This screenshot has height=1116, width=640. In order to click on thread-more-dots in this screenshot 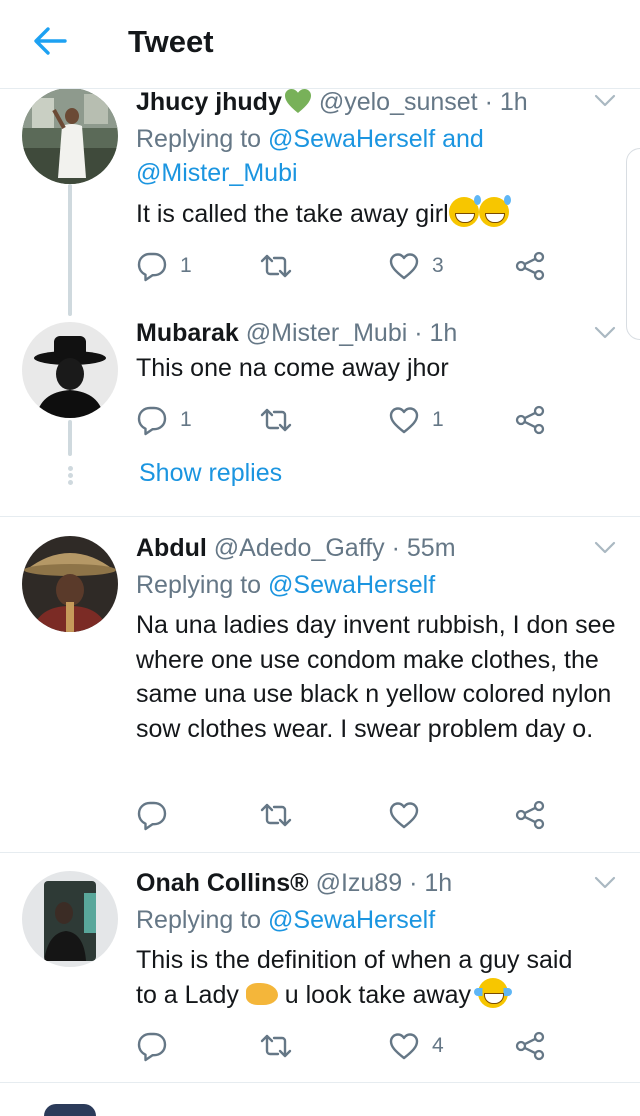, I will do `click(70, 476)`.